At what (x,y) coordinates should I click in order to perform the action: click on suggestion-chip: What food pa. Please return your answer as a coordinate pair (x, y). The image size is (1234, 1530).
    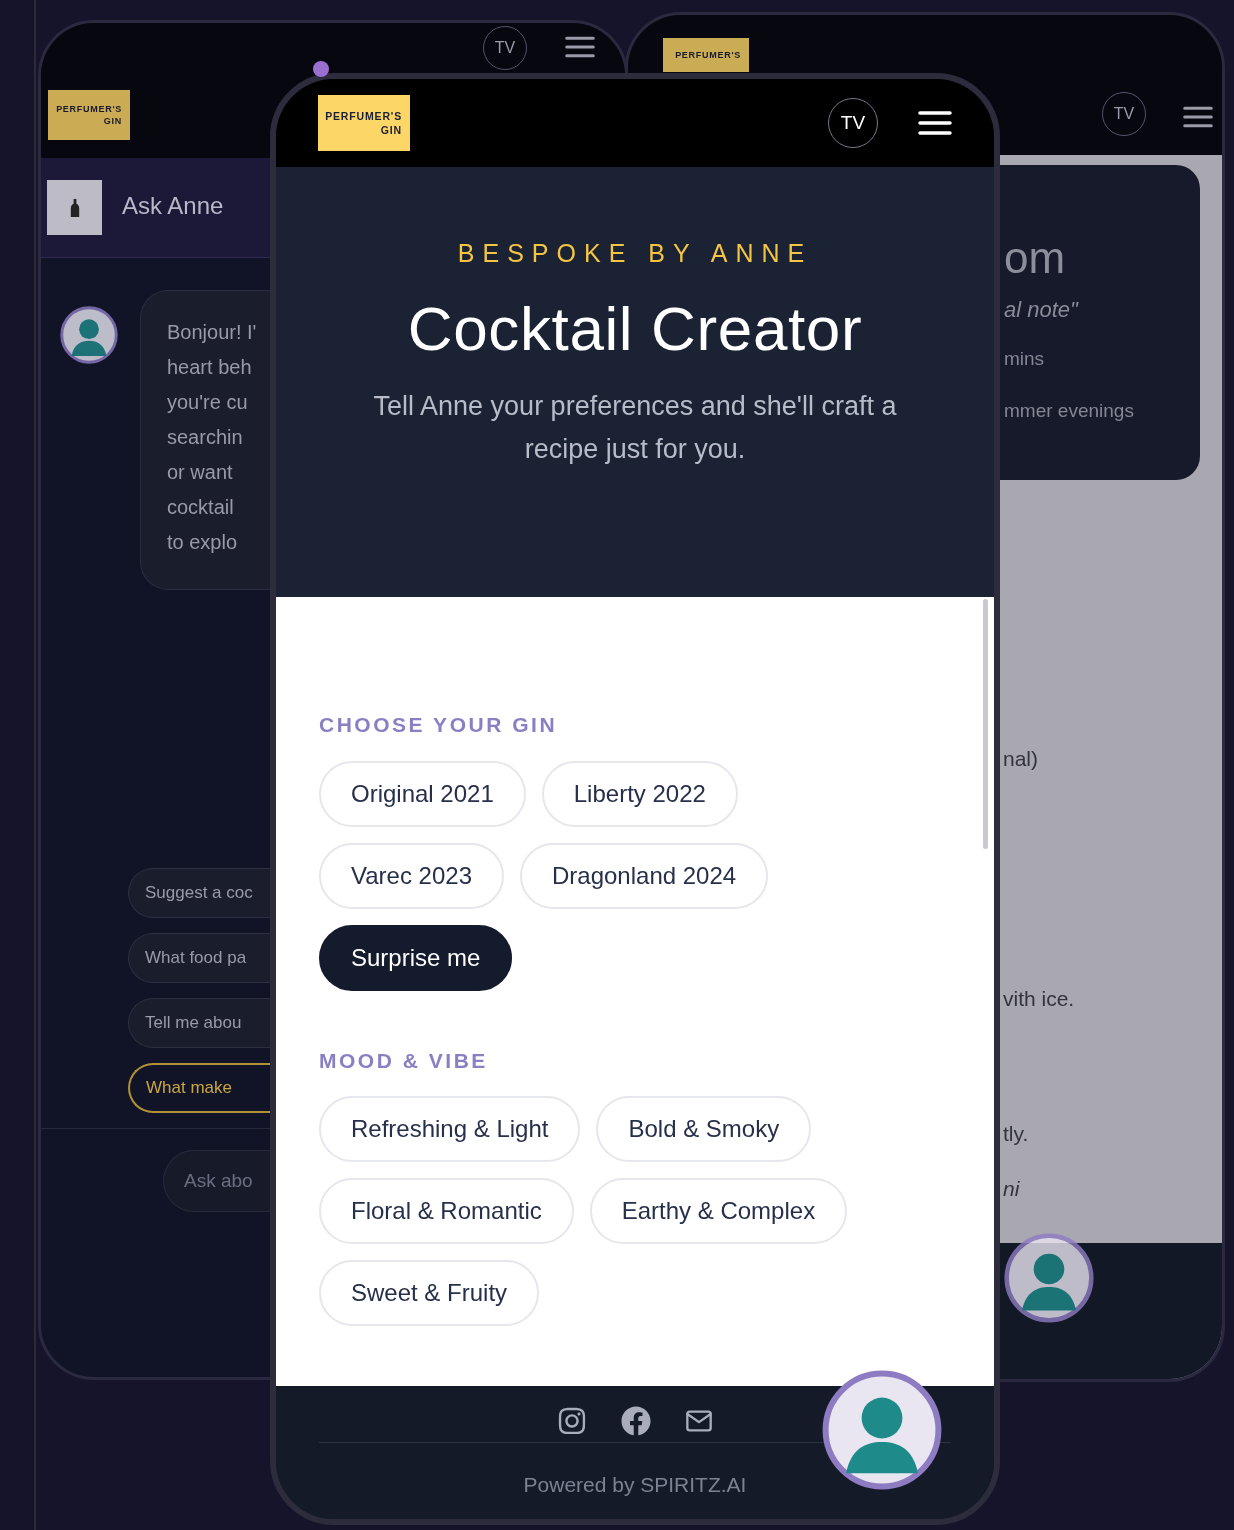
    Looking at the image, I should click on (199, 958).